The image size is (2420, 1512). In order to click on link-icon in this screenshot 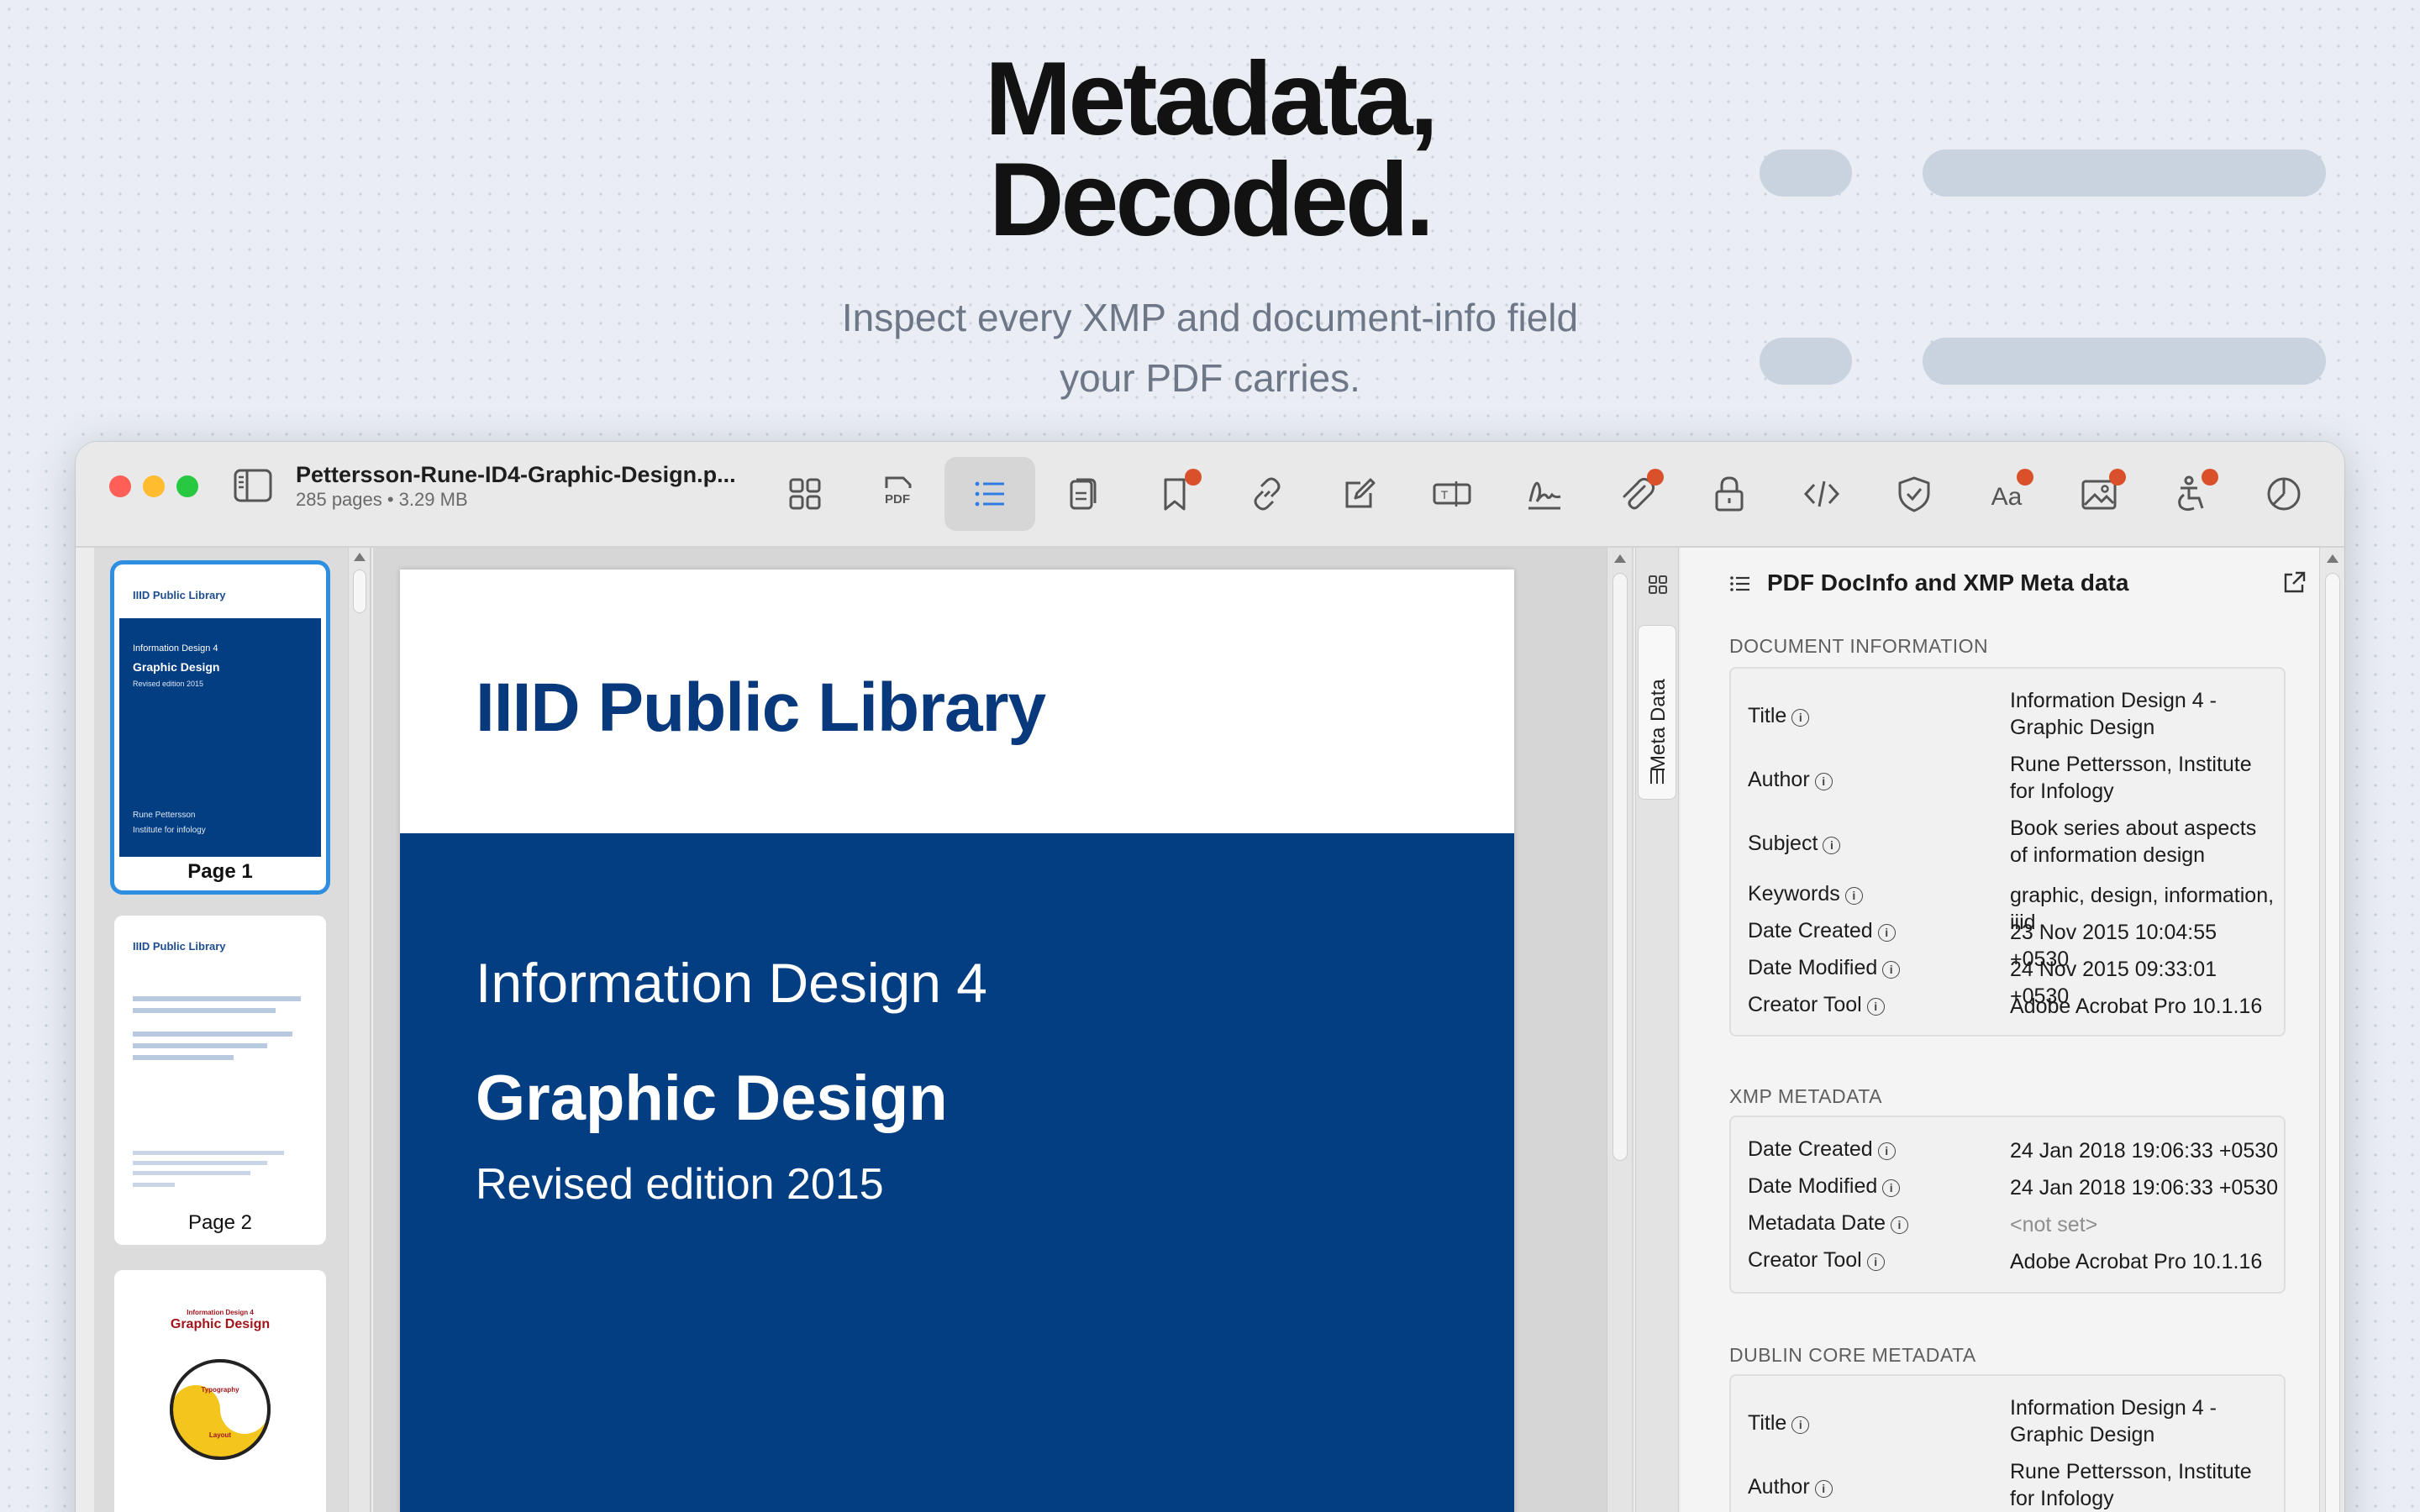, I will do `click(1267, 494)`.